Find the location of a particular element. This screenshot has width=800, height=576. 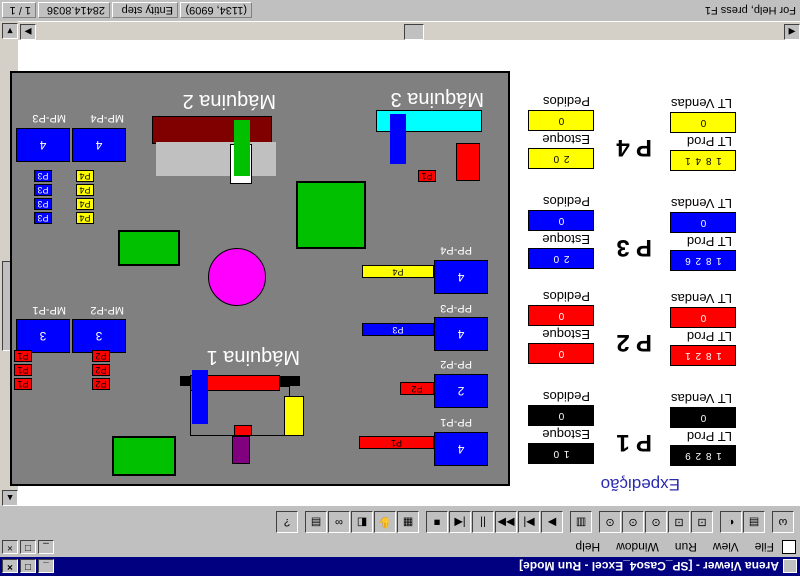

print-button: ▤ is located at coordinates (754, 522).